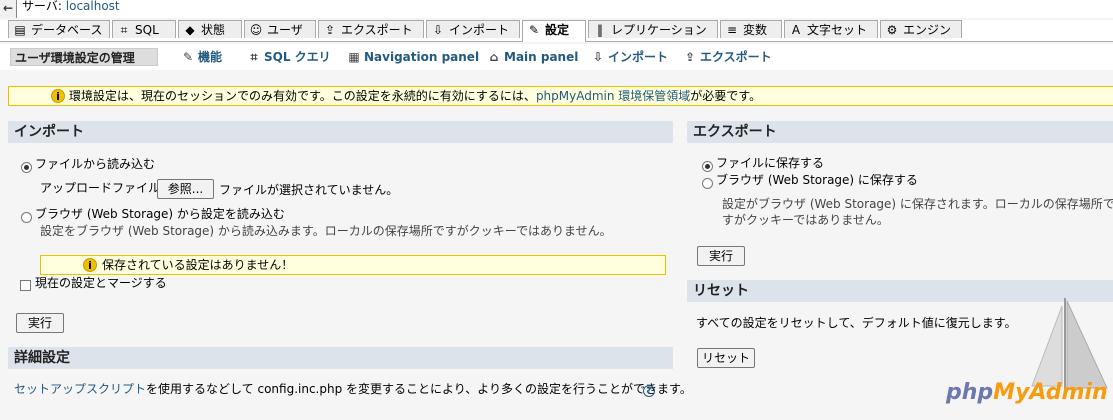 This screenshot has width=1113, height=420. What do you see at coordinates (42, 6) in the screenshot?
I see `server-label-text: サーバ:` at bounding box center [42, 6].